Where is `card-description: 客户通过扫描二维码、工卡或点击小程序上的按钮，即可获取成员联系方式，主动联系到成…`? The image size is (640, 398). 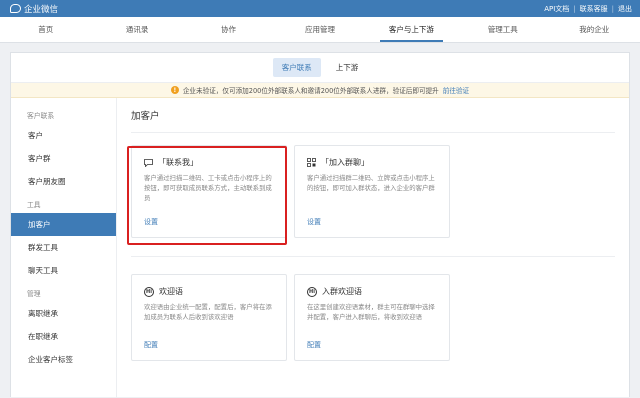
card-description: 客户通过扫描二维码、工卡或点击小程序上的按钮，即可获取成员联系方式，主动联系到成… is located at coordinates (208, 188).